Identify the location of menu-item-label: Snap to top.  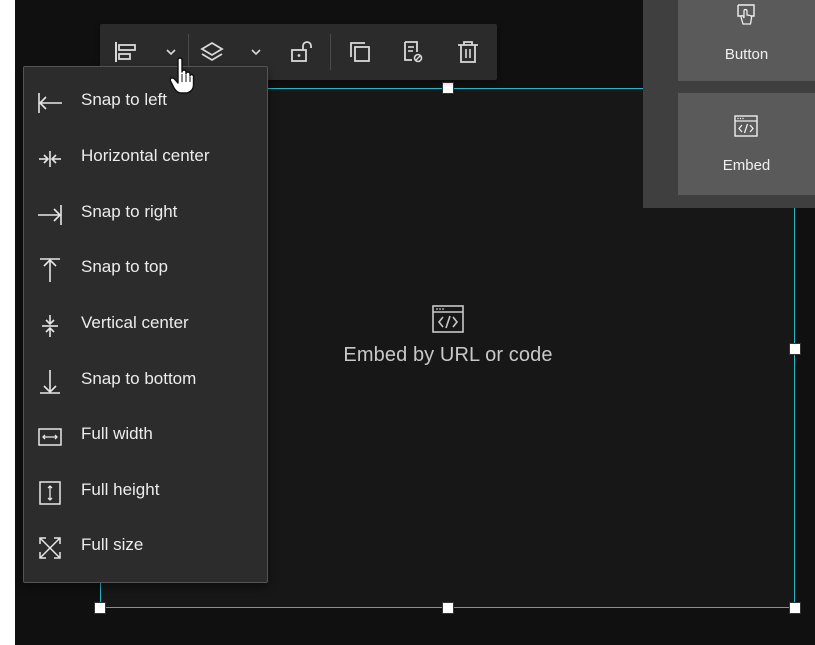
(124, 266).